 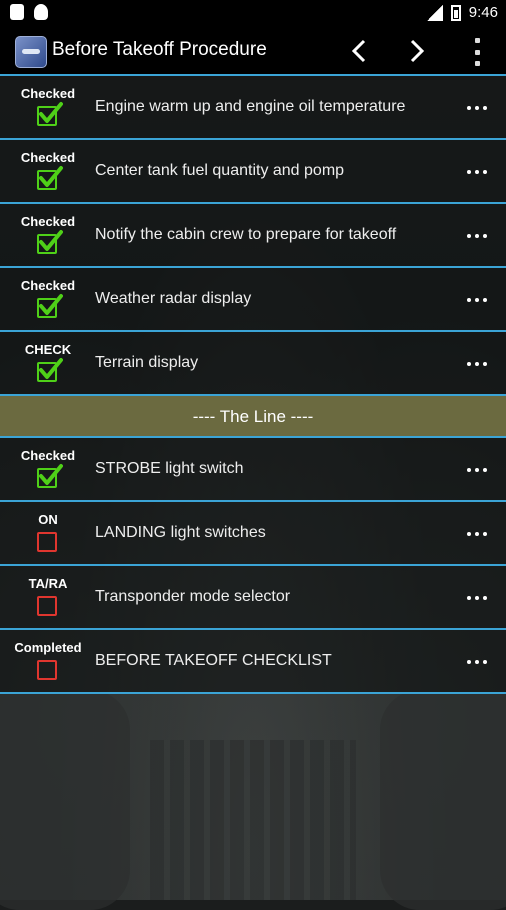 What do you see at coordinates (159, 49) in the screenshot?
I see `page-title: Before Takeoff Procedure` at bounding box center [159, 49].